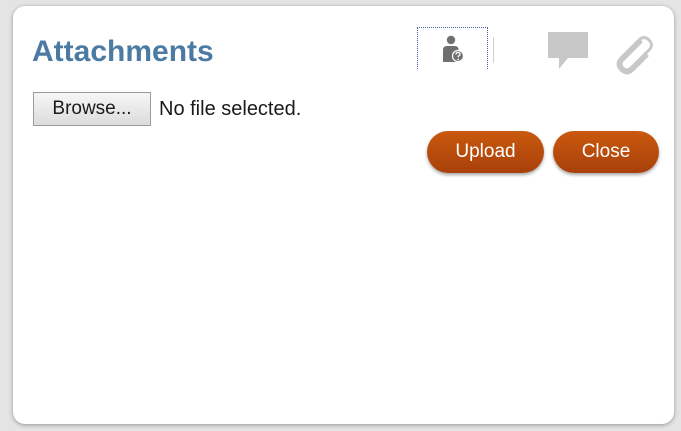 The image size is (681, 431). What do you see at coordinates (123, 51) in the screenshot?
I see `dialog-title: Attachments` at bounding box center [123, 51].